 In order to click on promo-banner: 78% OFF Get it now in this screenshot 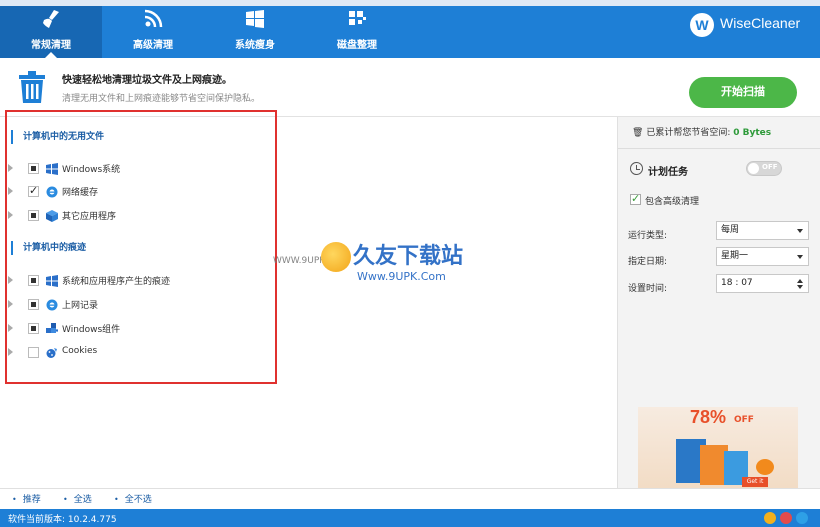, I will do `click(718, 447)`.